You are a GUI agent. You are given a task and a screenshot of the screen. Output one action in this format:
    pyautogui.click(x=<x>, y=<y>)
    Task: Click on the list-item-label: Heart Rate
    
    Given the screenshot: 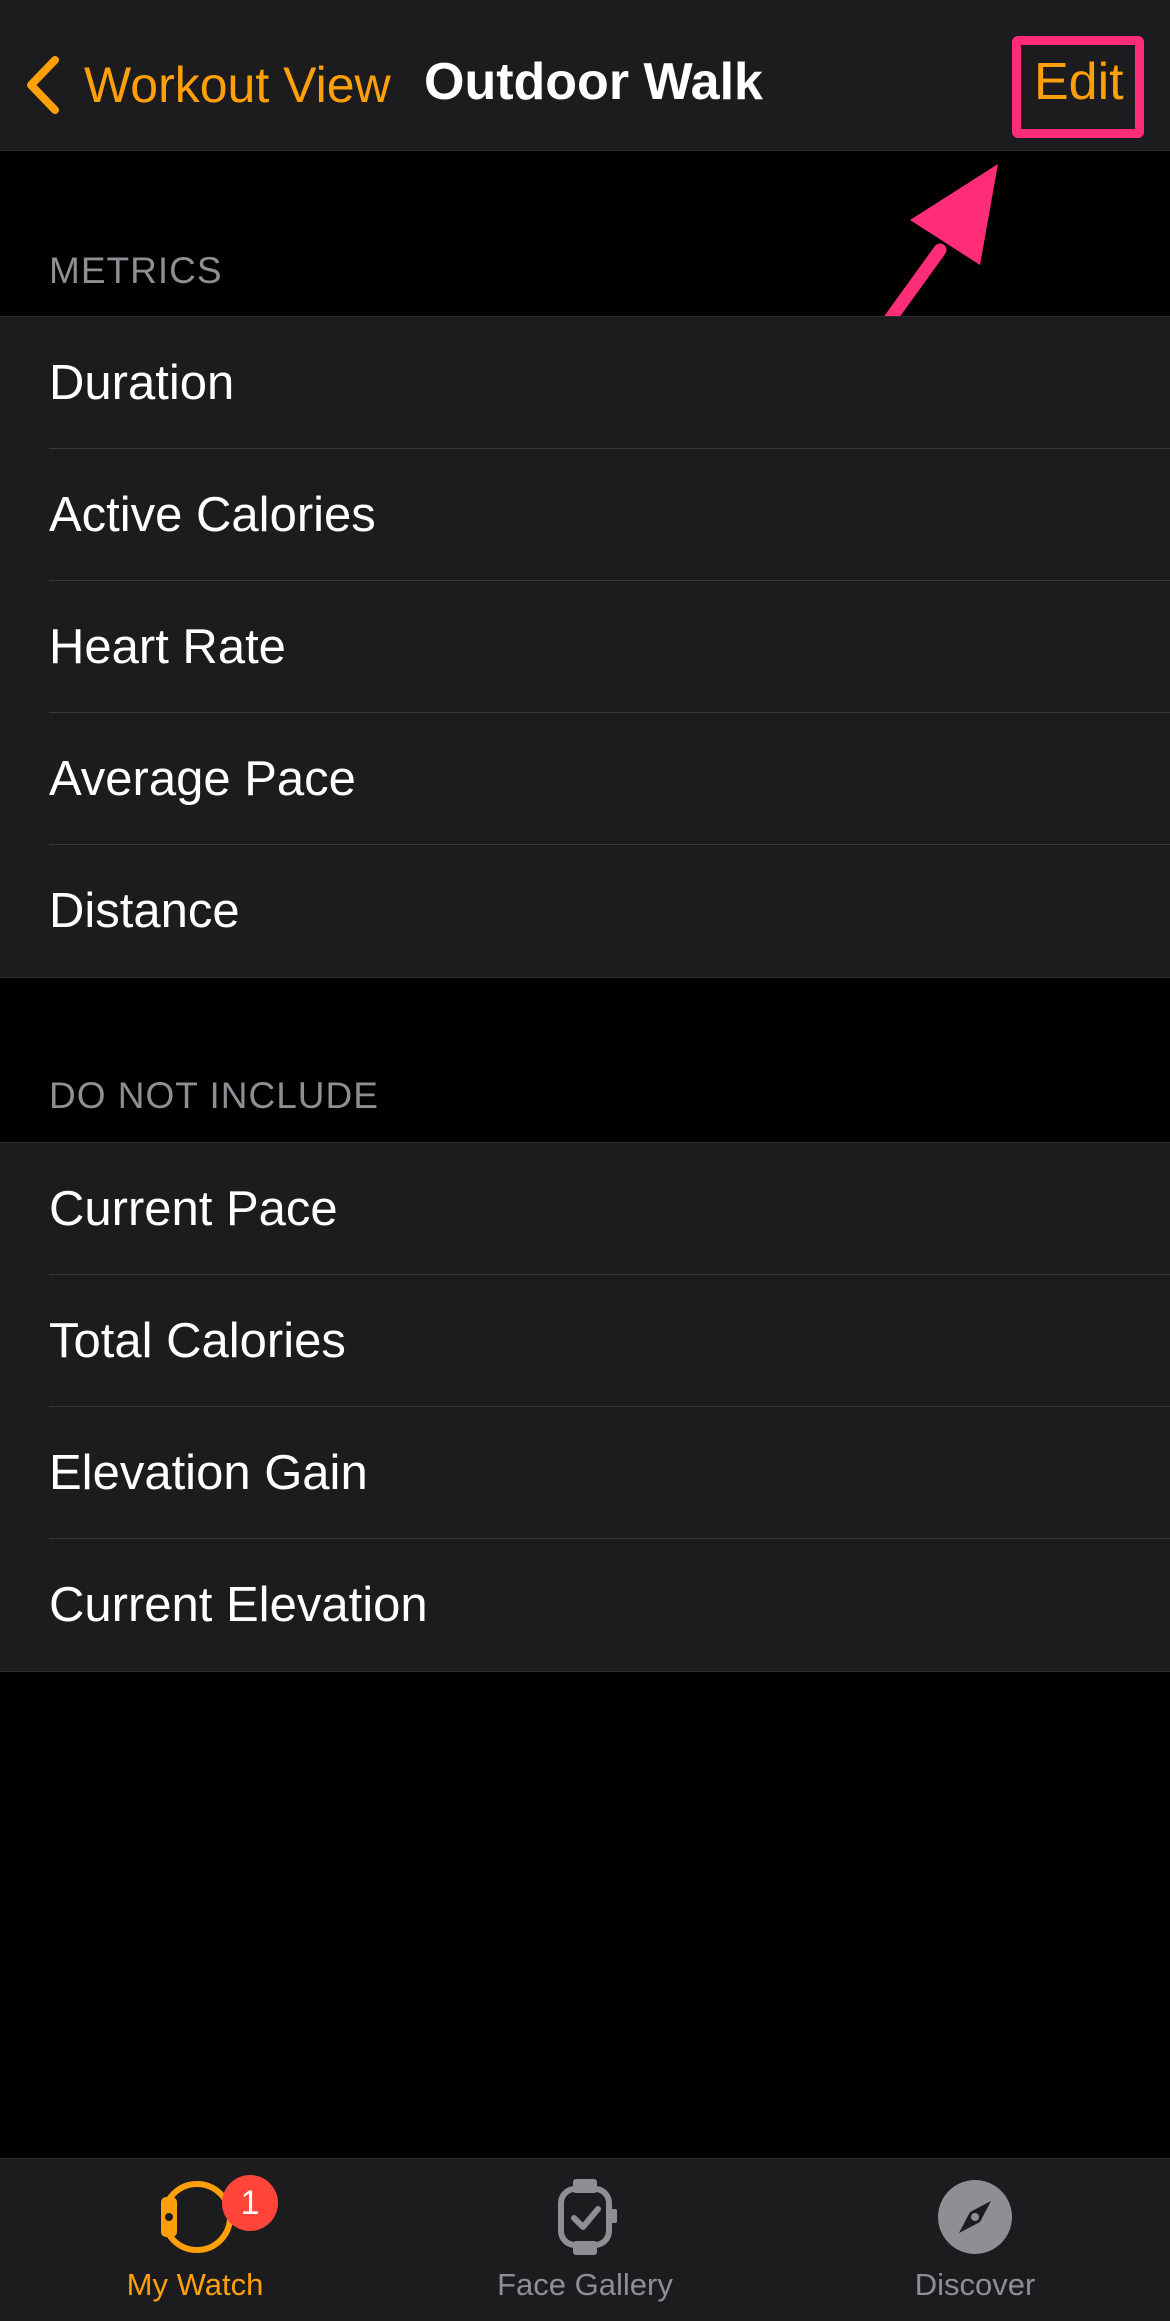 What is the action you would take?
    pyautogui.click(x=167, y=647)
    